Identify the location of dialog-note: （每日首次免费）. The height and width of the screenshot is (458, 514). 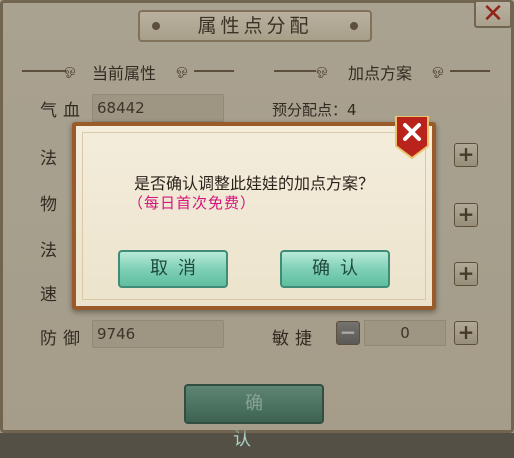
(192, 203).